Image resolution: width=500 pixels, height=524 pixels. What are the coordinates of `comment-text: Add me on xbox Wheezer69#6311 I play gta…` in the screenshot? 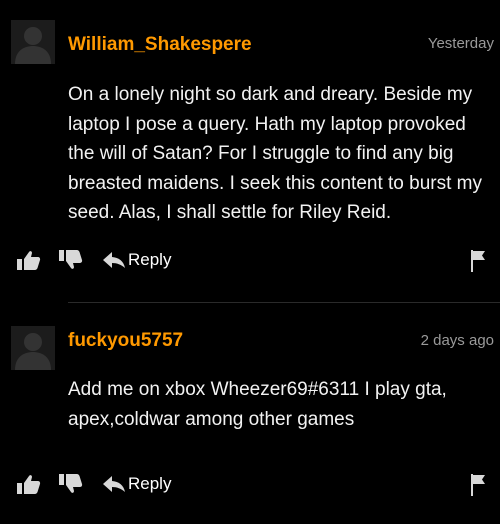 It's located at (257, 404).